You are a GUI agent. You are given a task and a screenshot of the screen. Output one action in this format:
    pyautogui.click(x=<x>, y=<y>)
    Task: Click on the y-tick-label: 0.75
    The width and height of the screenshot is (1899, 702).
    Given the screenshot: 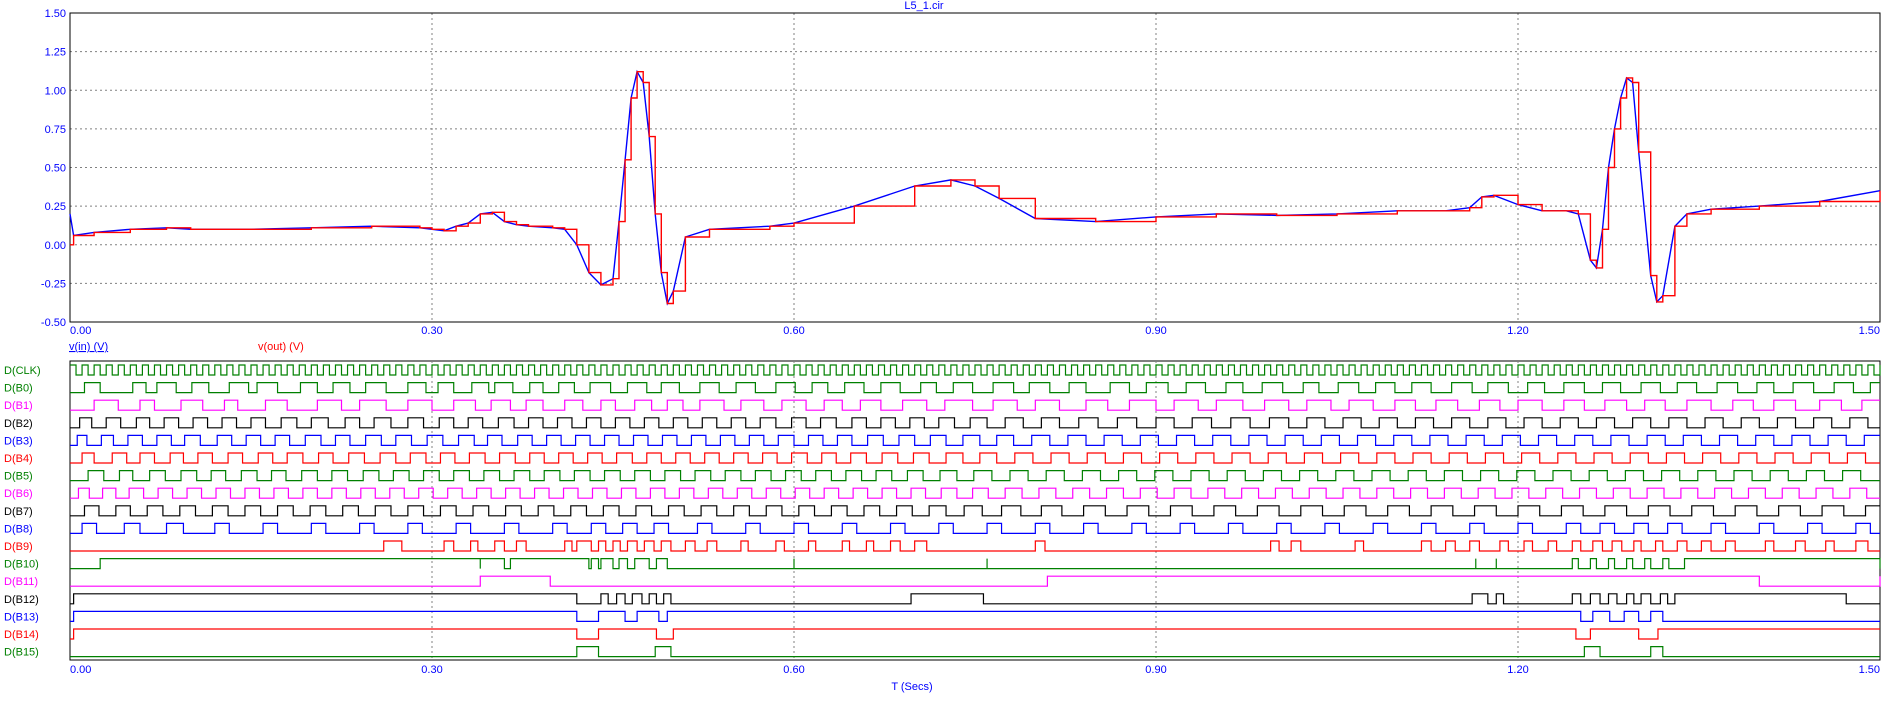 What is the action you would take?
    pyautogui.click(x=55, y=130)
    